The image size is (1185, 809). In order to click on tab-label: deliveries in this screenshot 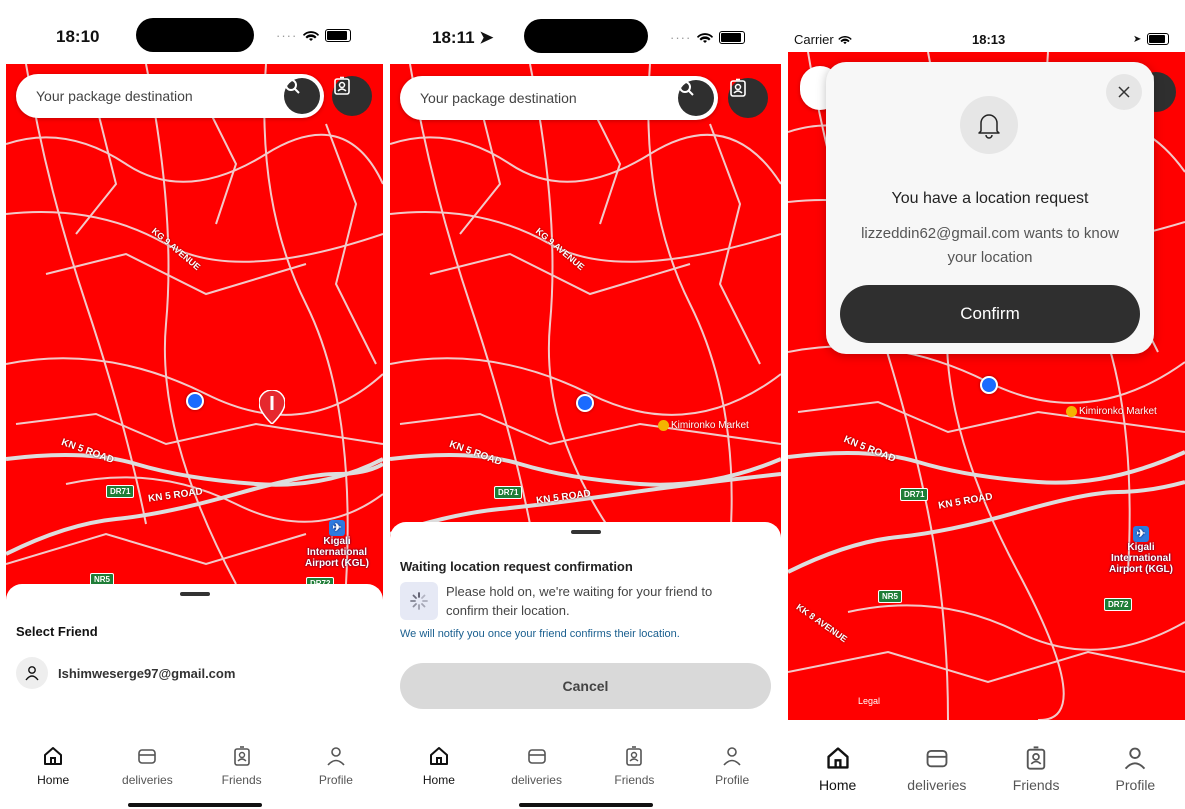, I will do `click(147, 780)`.